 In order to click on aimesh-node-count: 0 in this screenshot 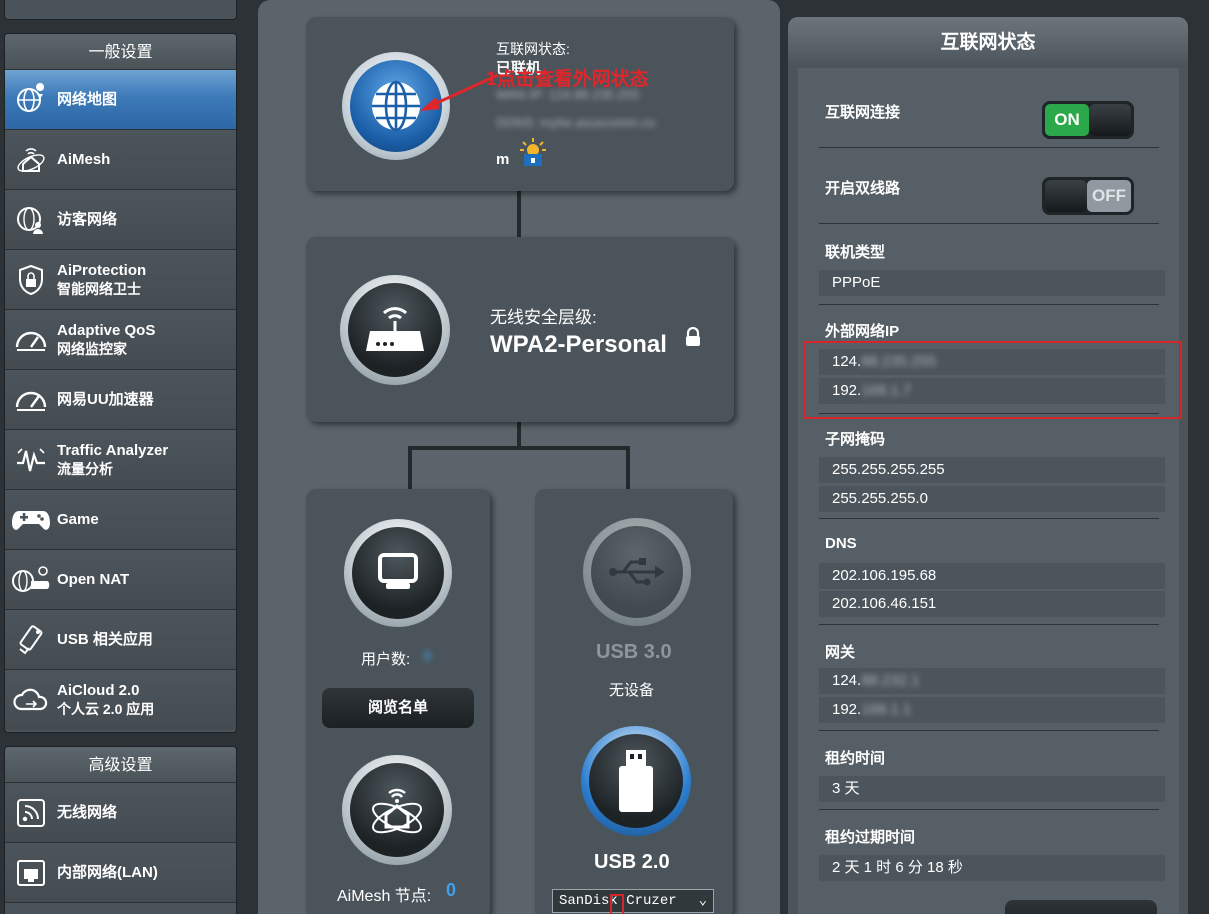, I will do `click(451, 890)`.